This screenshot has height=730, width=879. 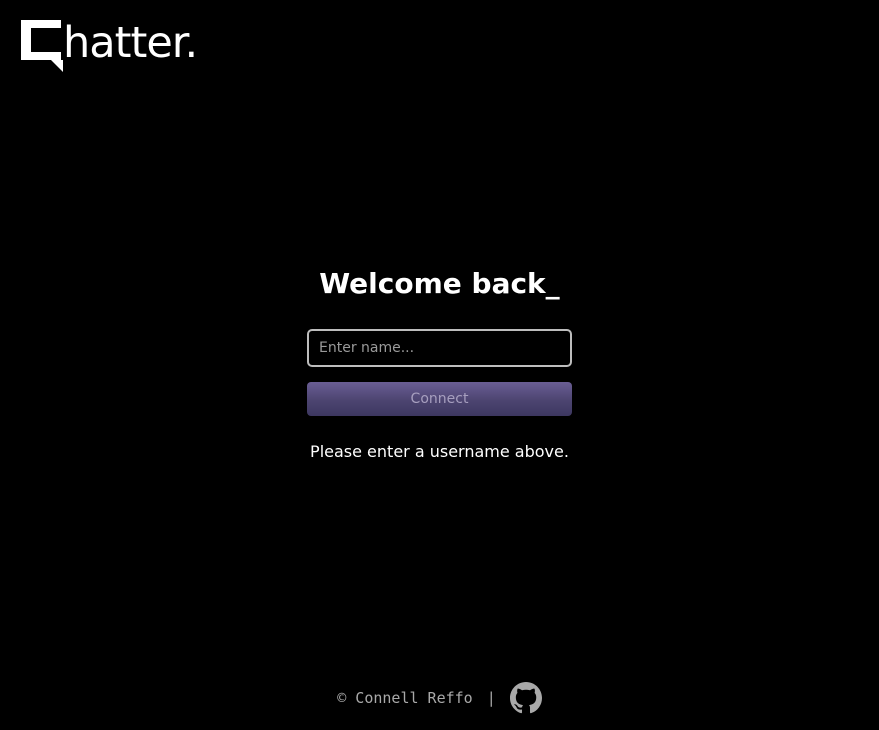 What do you see at coordinates (439, 451) in the screenshot?
I see `status-message: Please enter a username above.` at bounding box center [439, 451].